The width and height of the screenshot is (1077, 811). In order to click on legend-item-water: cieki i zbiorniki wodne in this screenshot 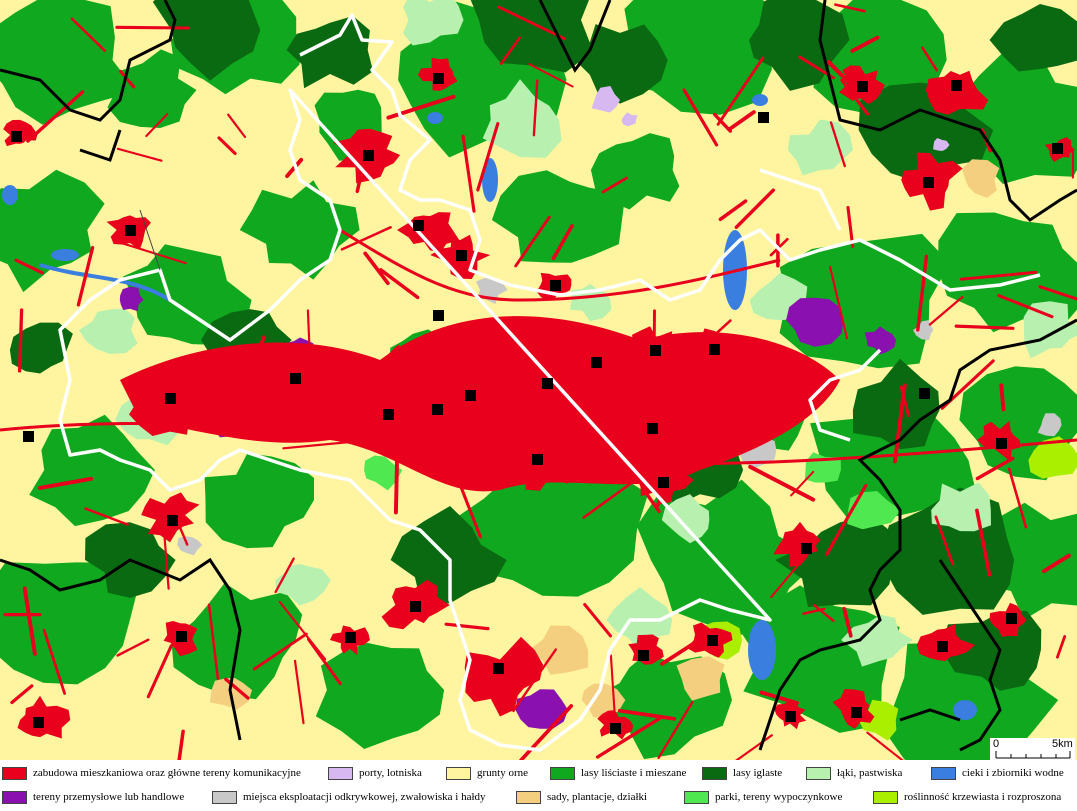, I will do `click(997, 773)`.